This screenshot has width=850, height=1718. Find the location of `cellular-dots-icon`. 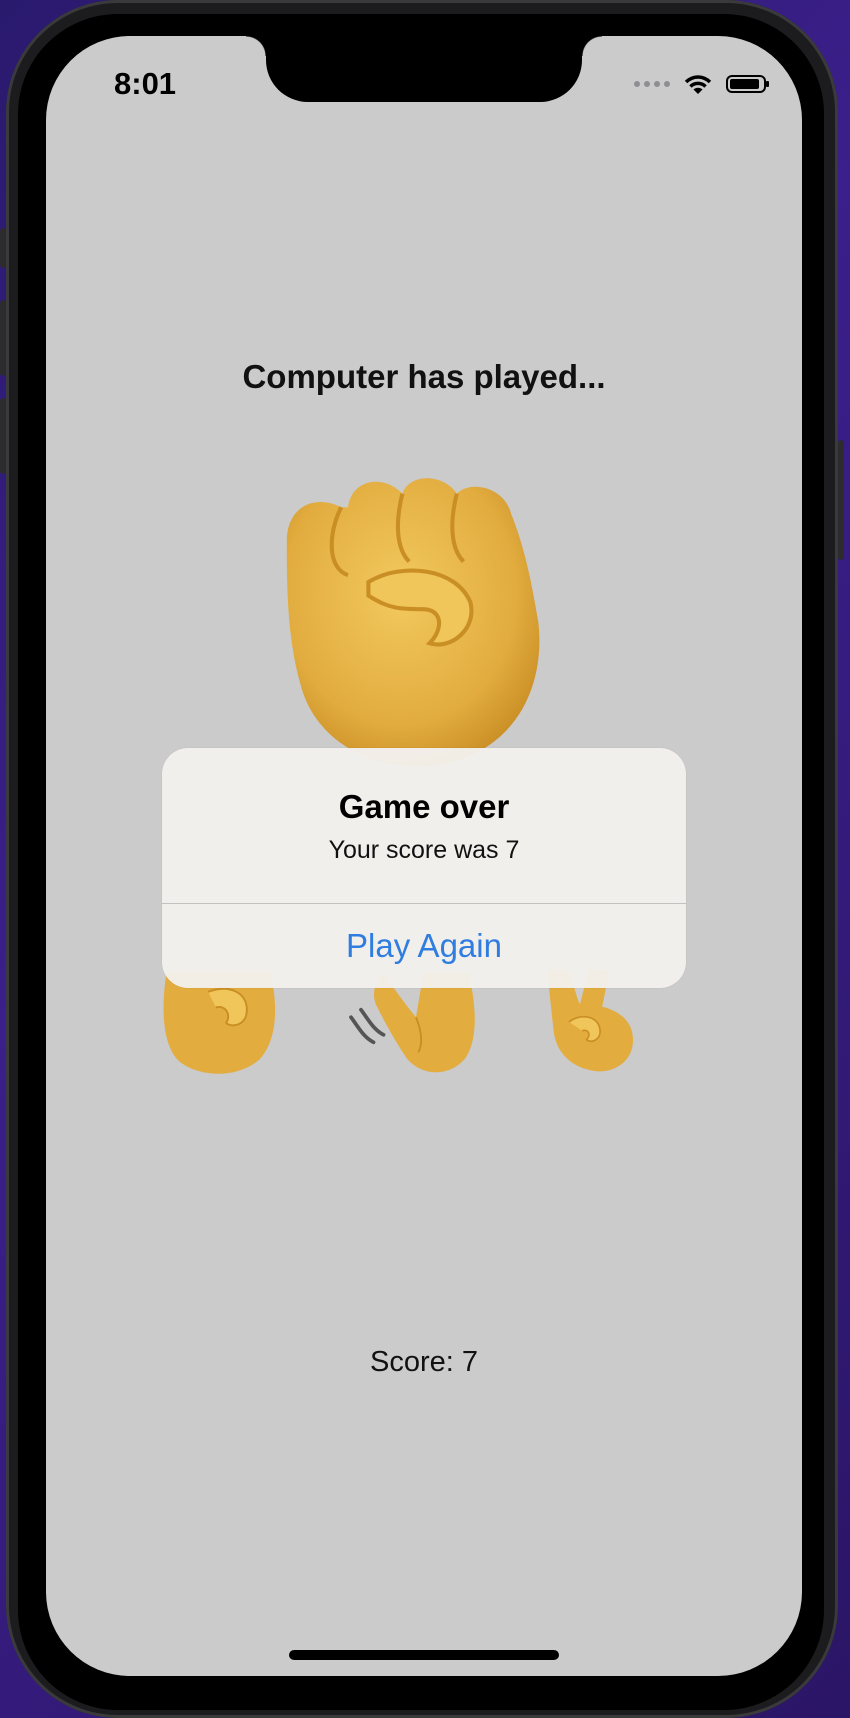

cellular-dots-icon is located at coordinates (652, 84).